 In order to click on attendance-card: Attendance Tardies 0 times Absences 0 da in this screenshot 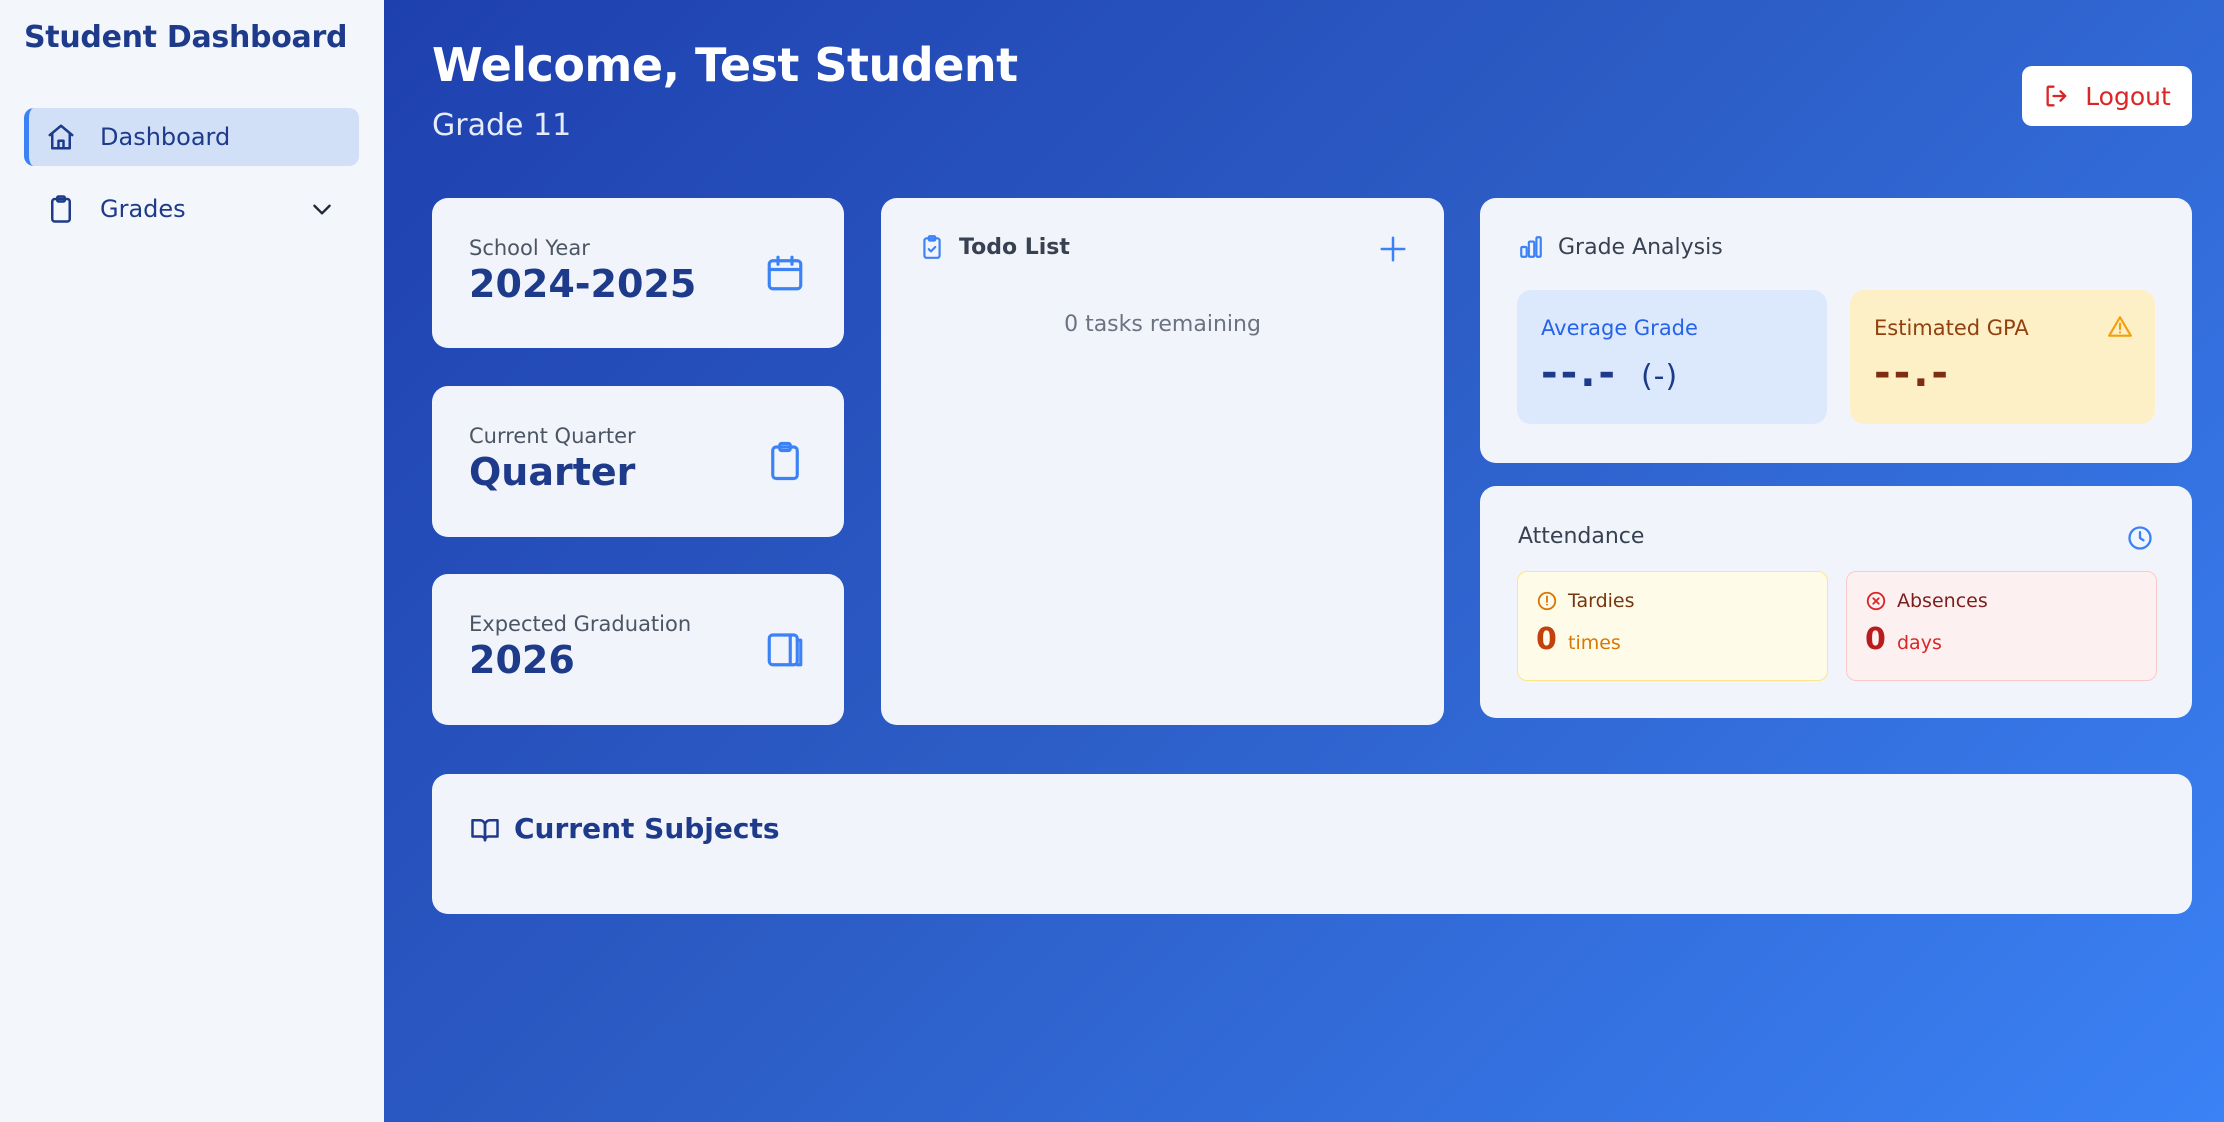, I will do `click(1836, 602)`.